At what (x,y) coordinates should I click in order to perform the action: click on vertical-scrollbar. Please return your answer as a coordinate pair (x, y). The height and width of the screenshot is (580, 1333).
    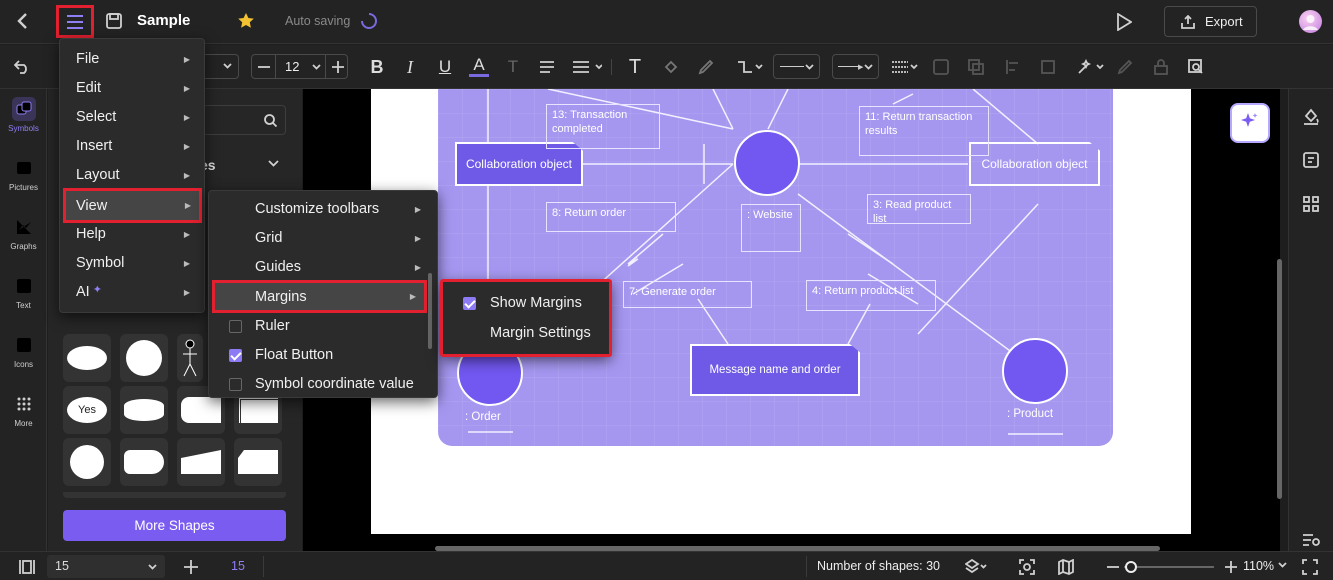
    Looking at the image, I should click on (1279, 379).